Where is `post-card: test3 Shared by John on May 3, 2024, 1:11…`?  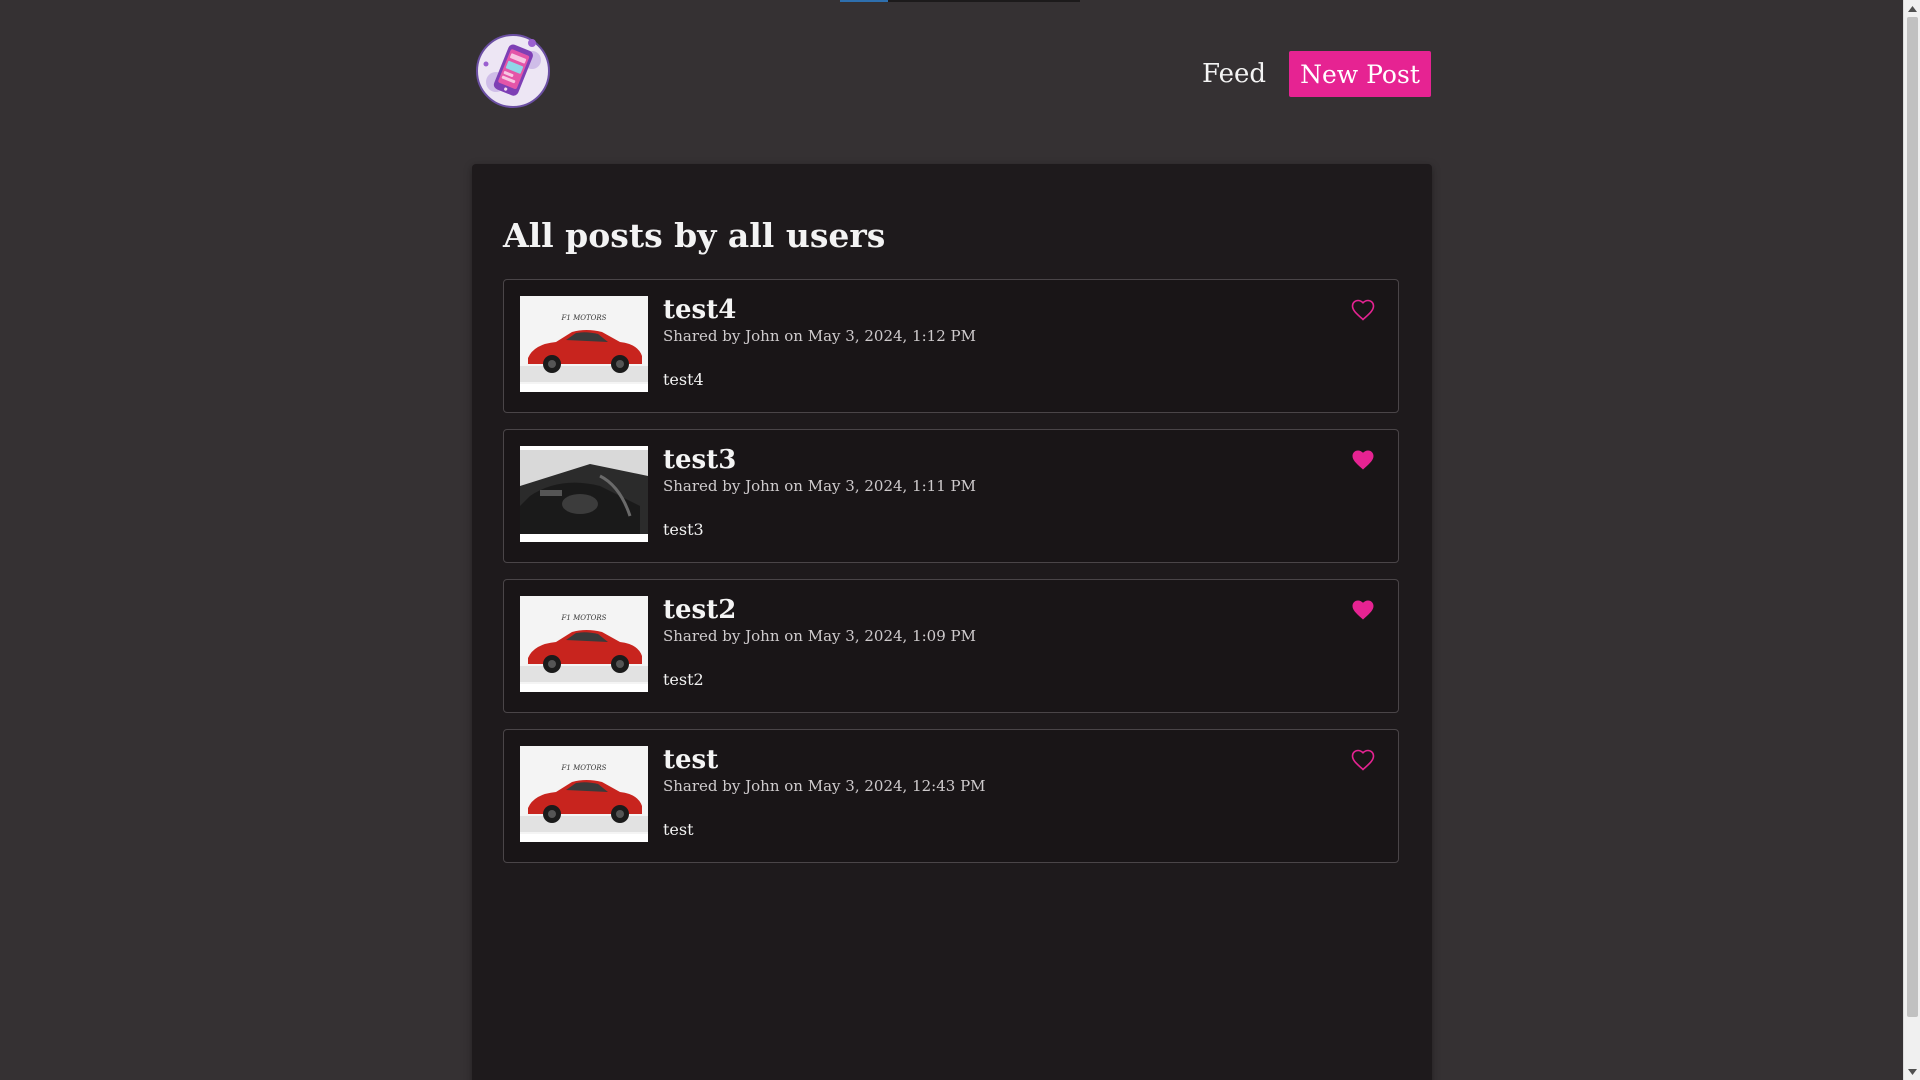
post-card: test3 Shared by John on May 3, 2024, 1:11… is located at coordinates (951, 496).